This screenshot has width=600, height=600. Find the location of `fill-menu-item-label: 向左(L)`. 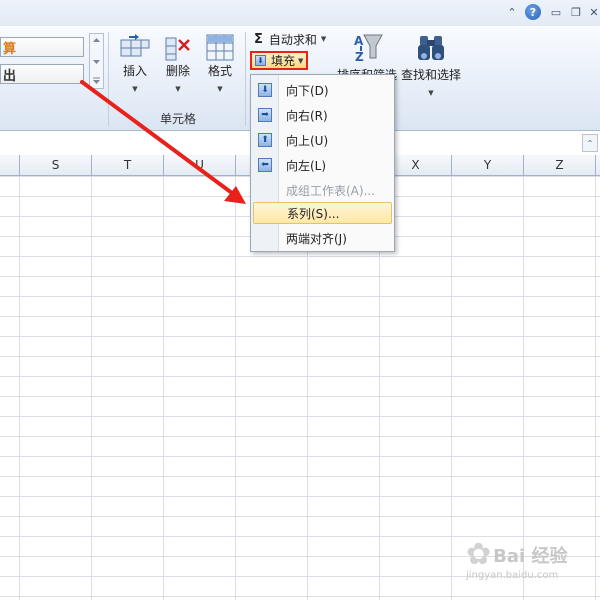

fill-menu-item-label: 向左(L) is located at coordinates (306, 165).